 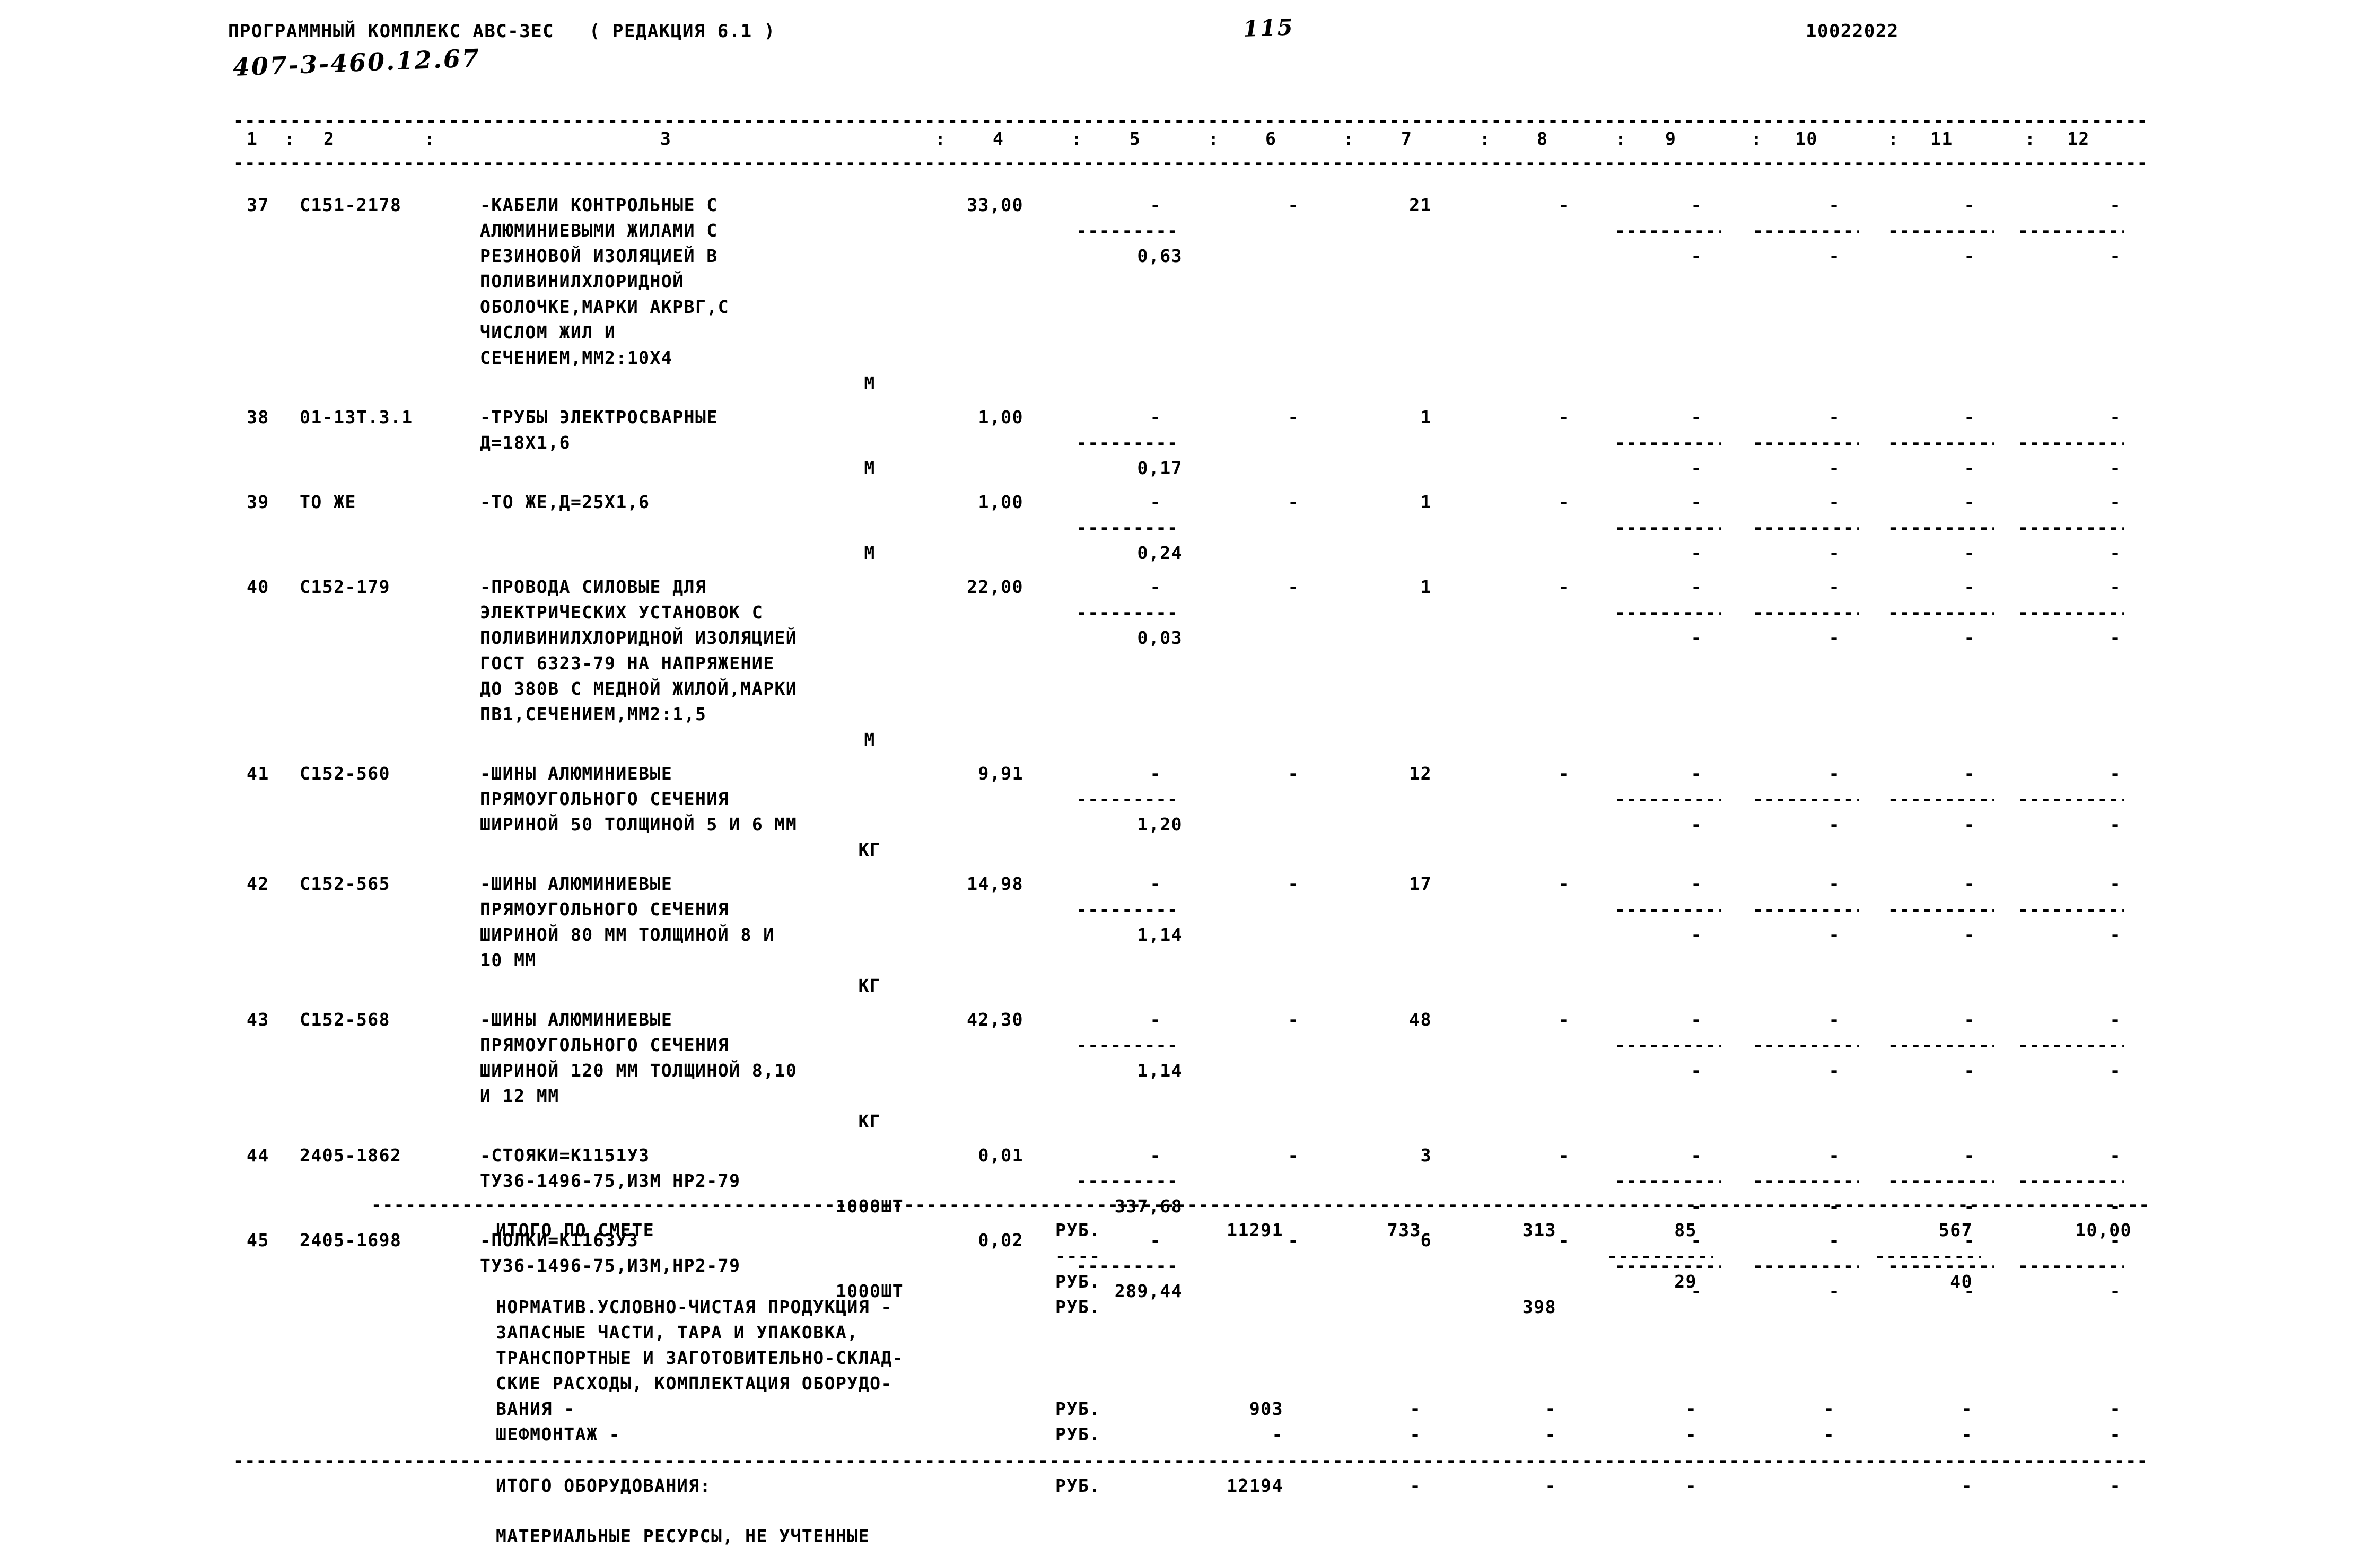 What do you see at coordinates (593, 586) in the screenshot?
I see `row-description: -ПРОВОДА СИЛОВЫЕ ДЛЯ` at bounding box center [593, 586].